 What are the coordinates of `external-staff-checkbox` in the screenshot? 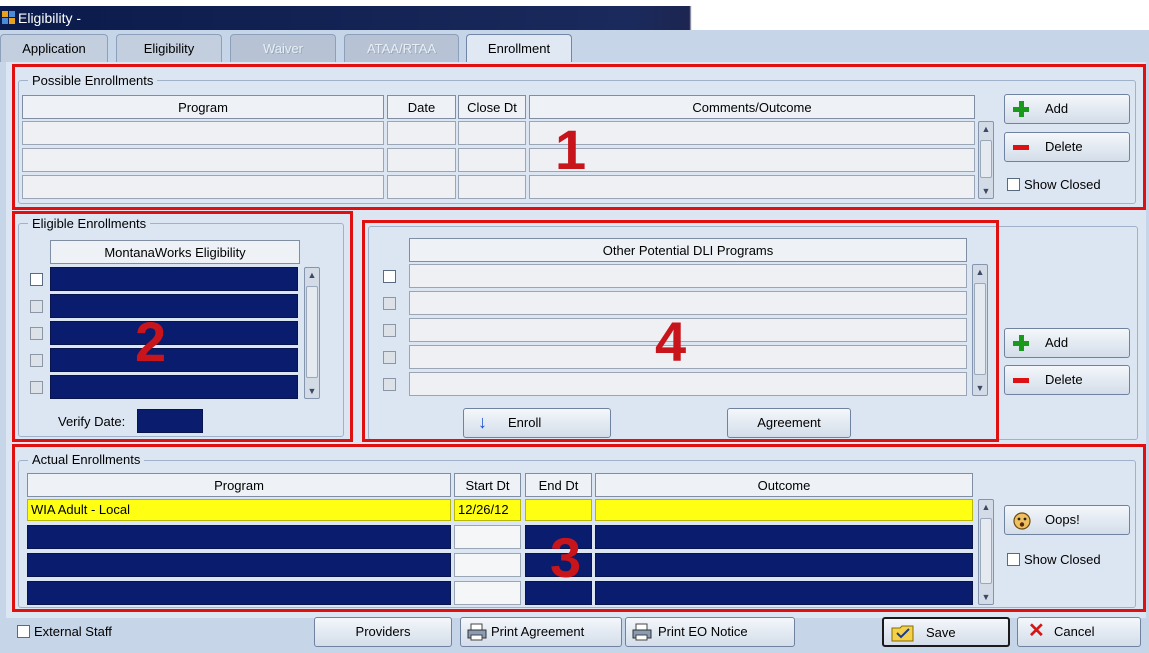 It's located at (23, 631).